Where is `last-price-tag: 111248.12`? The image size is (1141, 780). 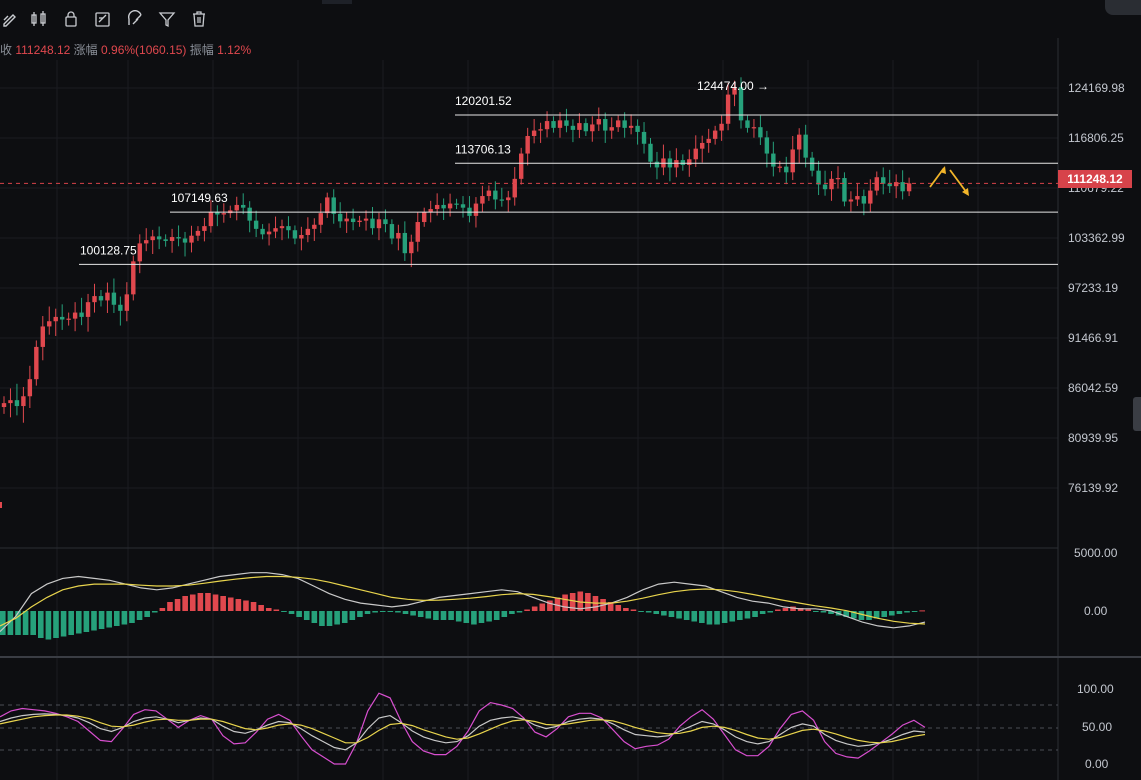 last-price-tag: 111248.12 is located at coordinates (1095, 179).